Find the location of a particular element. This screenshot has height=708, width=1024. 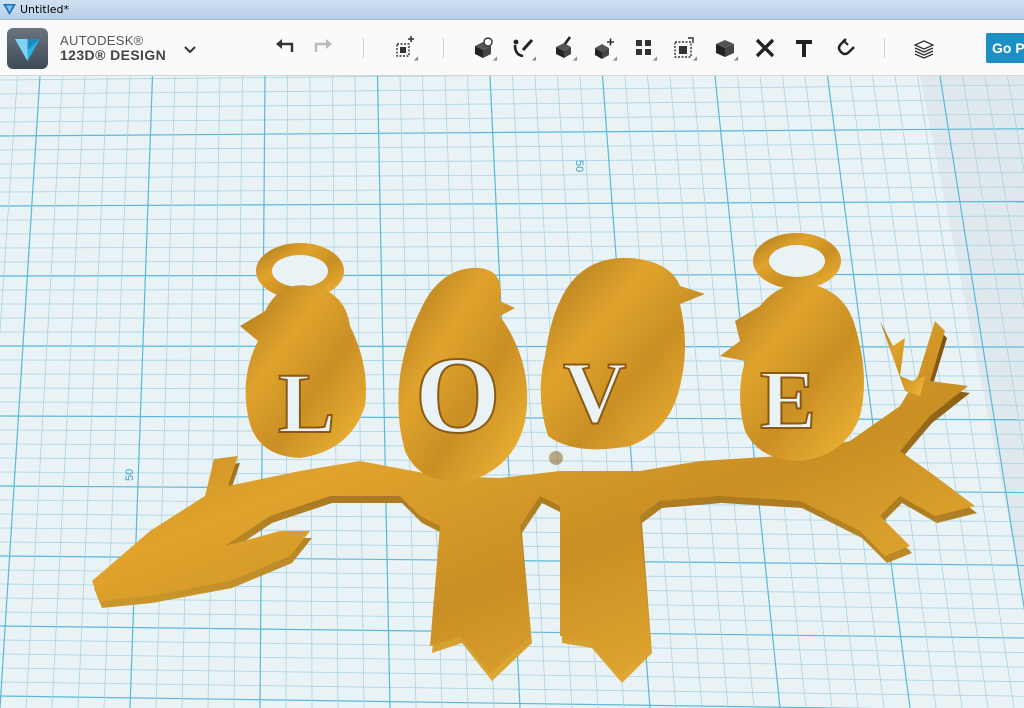

model-letter-e: E is located at coordinates (788, 400).